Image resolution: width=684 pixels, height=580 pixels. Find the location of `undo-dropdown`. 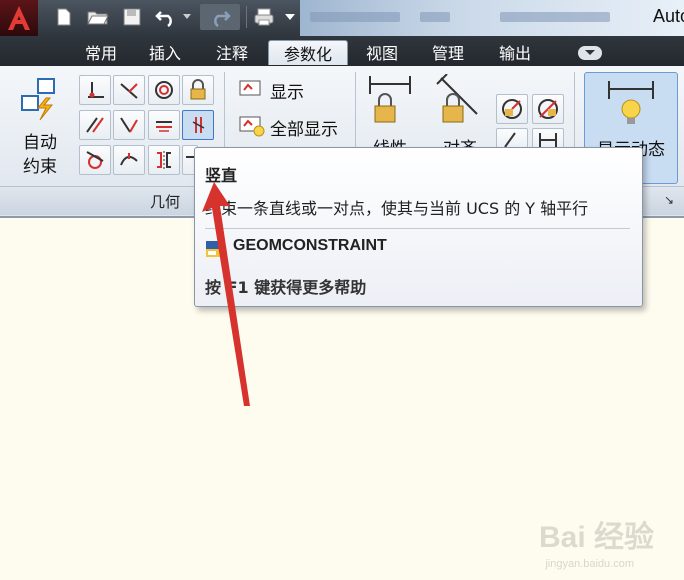

undo-dropdown is located at coordinates (187, 17).